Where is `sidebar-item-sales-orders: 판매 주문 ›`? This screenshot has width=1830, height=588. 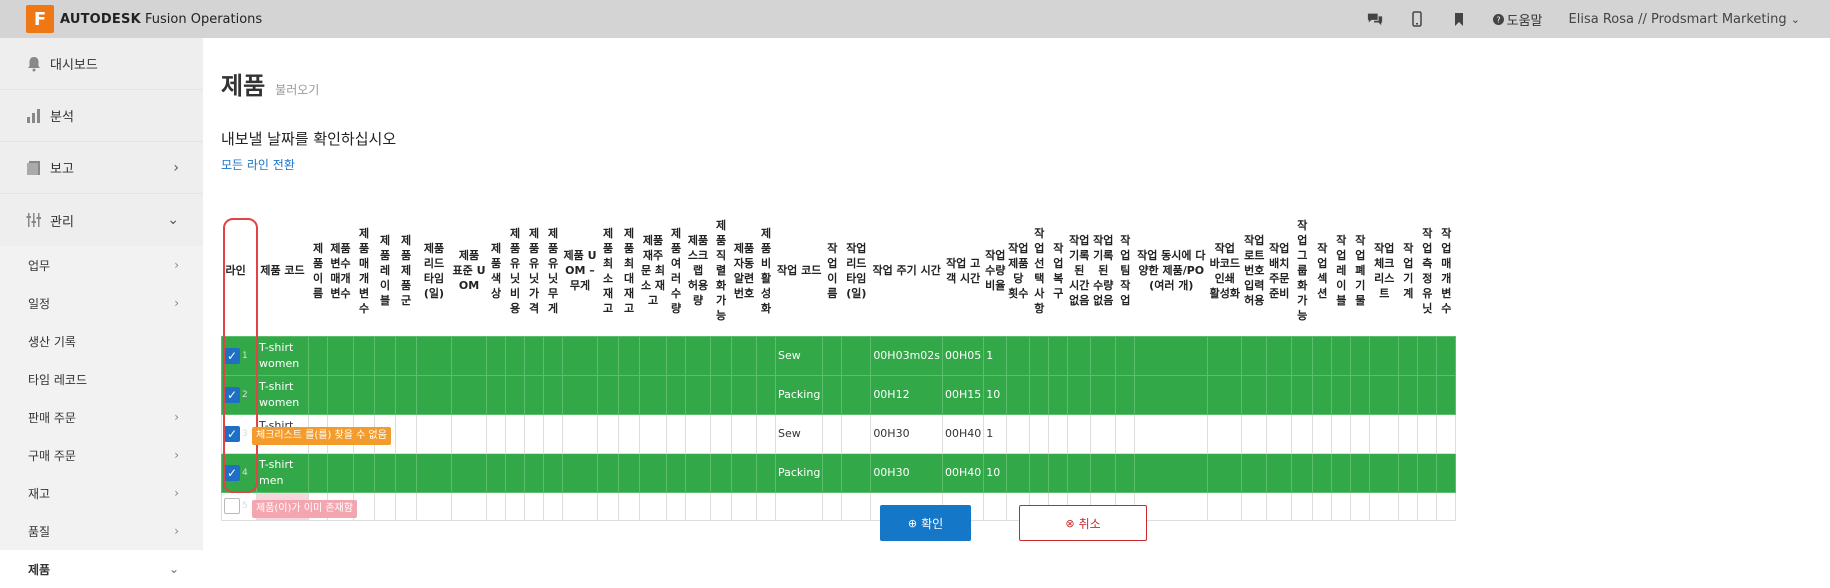 sidebar-item-sales-orders: 판매 주문 › is located at coordinates (101, 417).